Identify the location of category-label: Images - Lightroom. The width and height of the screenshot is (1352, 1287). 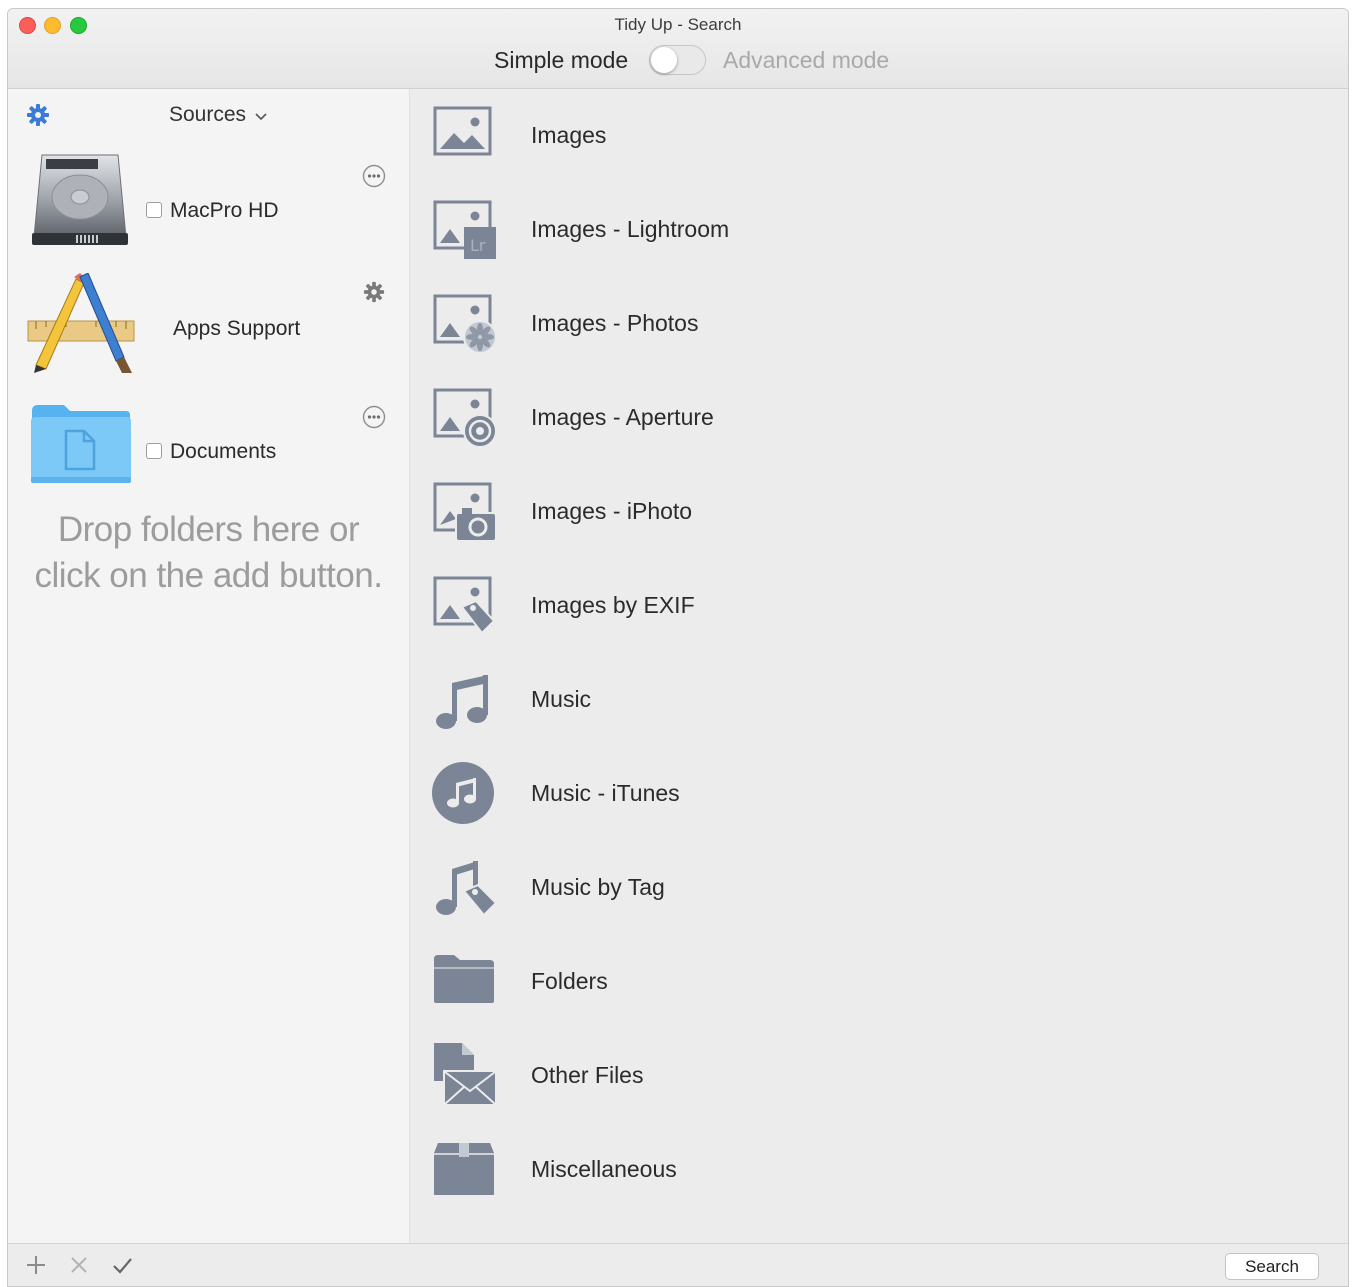
(630, 229).